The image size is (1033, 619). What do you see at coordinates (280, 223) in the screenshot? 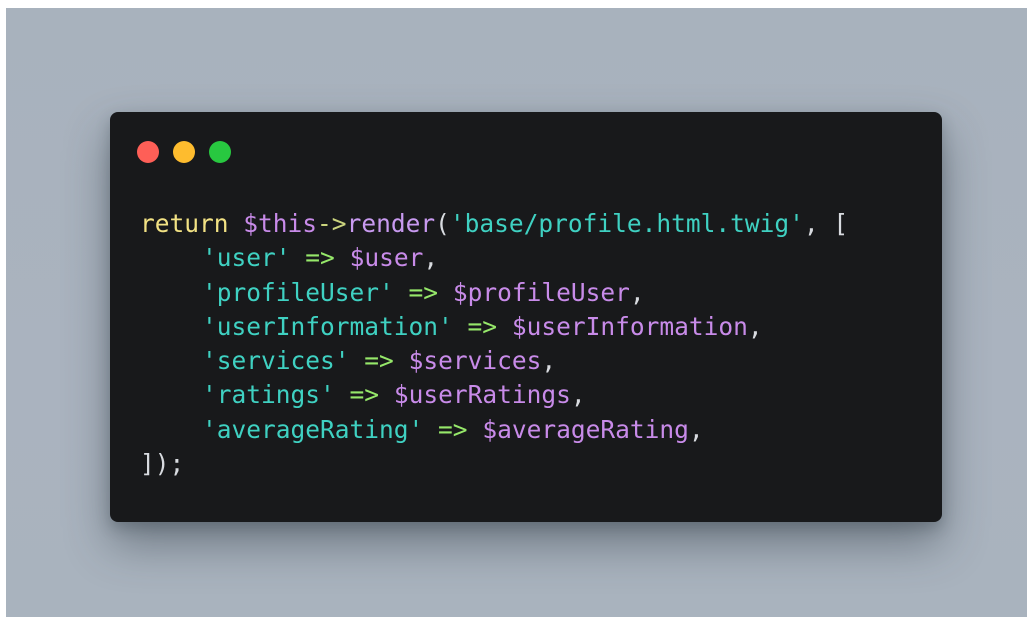
I see `this-variable: $this` at bounding box center [280, 223].